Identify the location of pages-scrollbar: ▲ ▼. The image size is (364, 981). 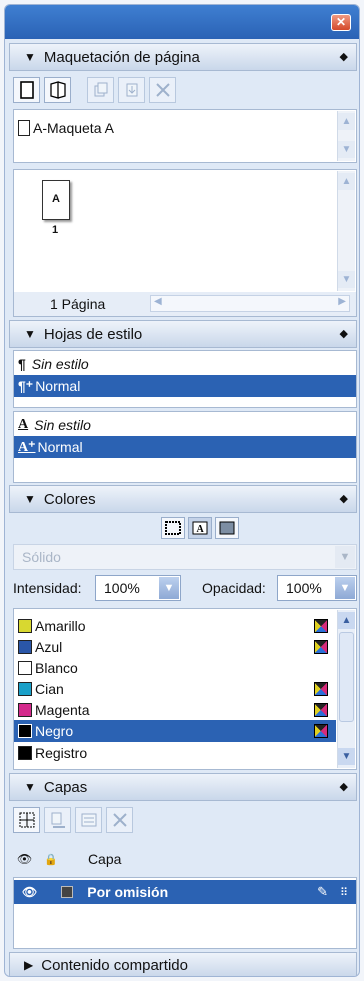
(346, 231).